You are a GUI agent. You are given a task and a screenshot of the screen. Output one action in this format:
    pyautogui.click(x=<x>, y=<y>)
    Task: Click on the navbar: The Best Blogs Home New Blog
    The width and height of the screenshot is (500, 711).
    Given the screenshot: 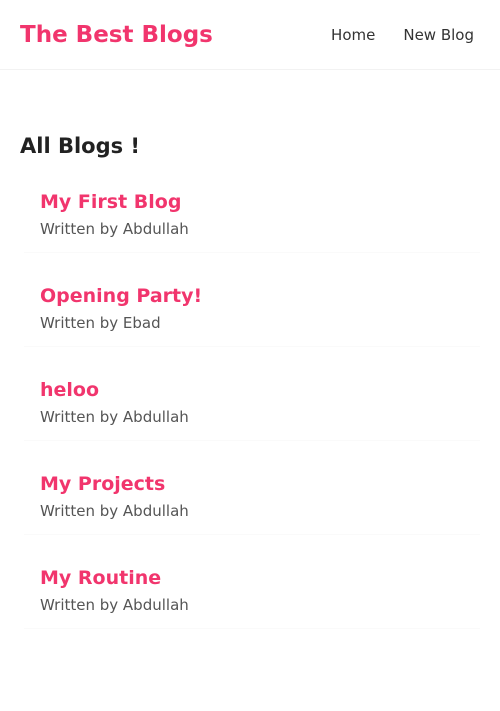 What is the action you would take?
    pyautogui.click(x=250, y=35)
    